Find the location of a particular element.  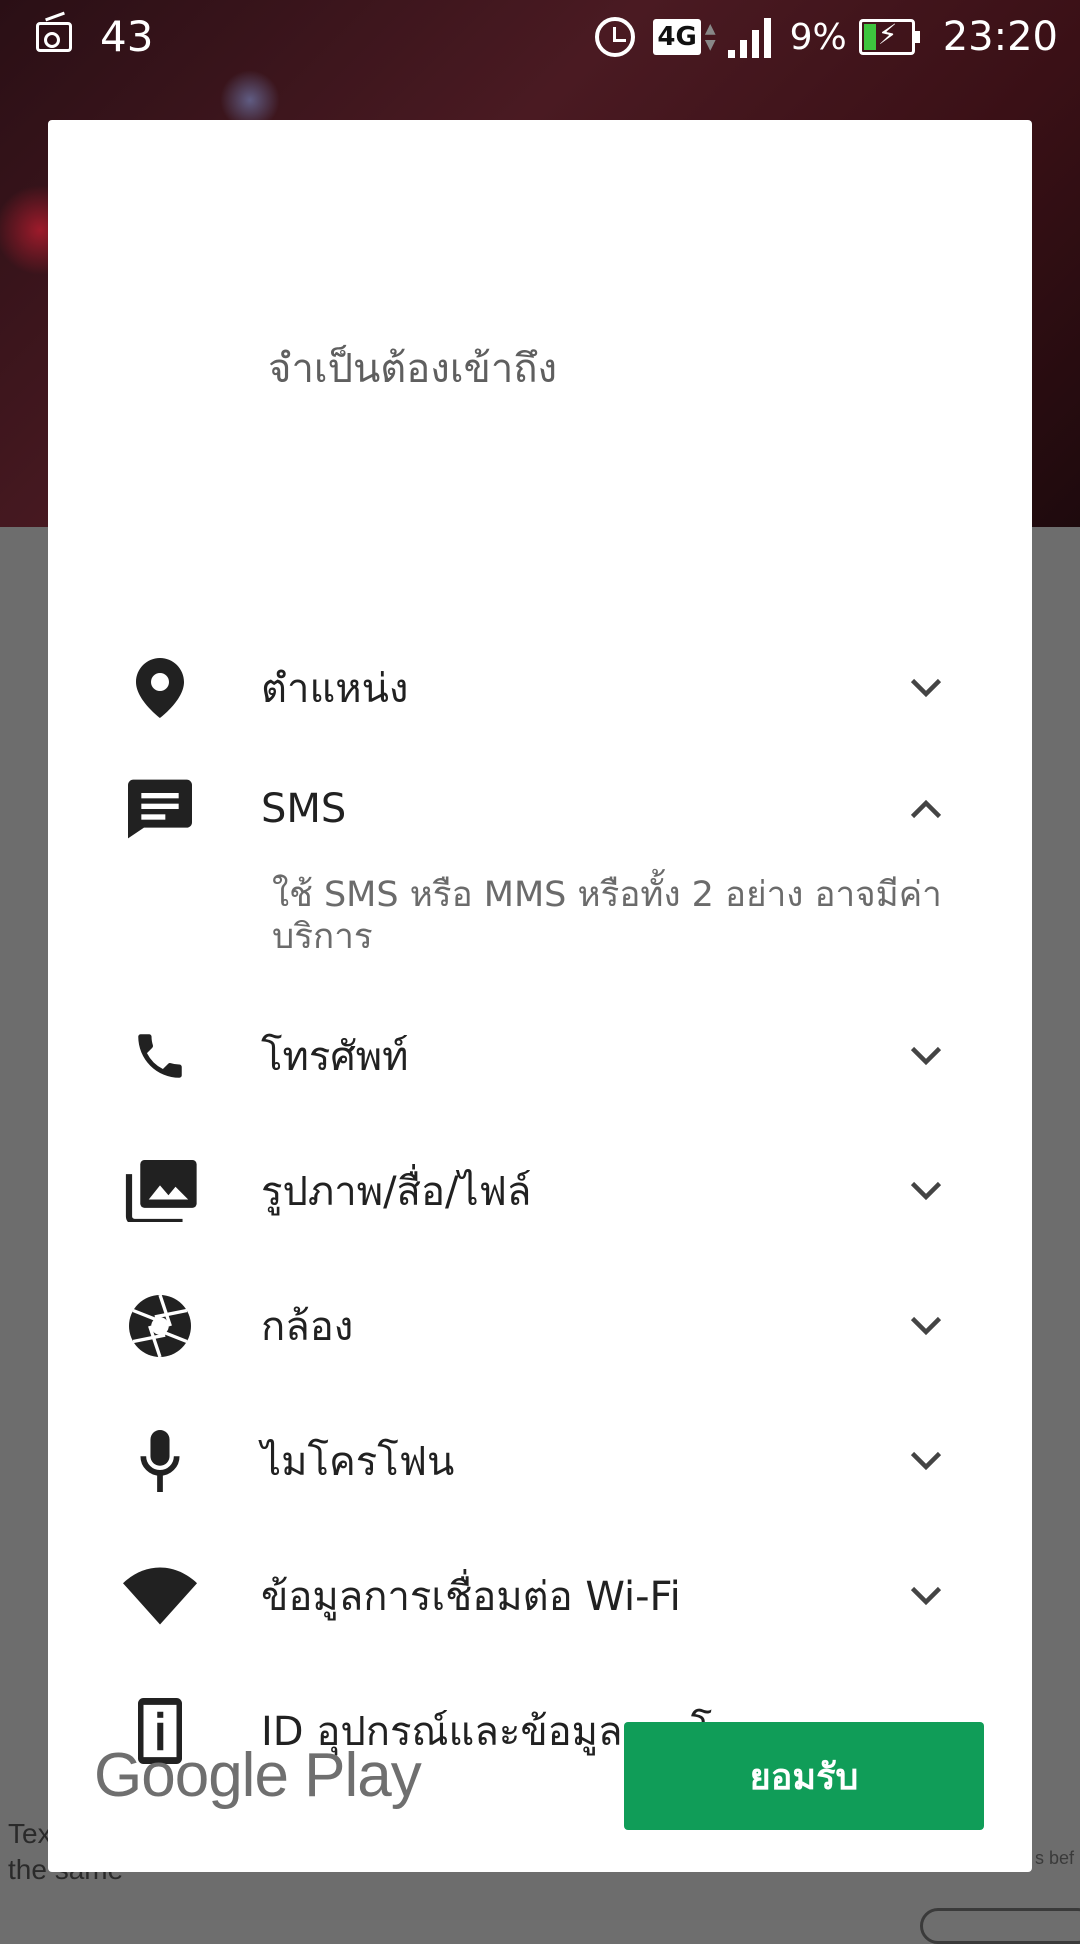

radio-icon is located at coordinates (54, 37).